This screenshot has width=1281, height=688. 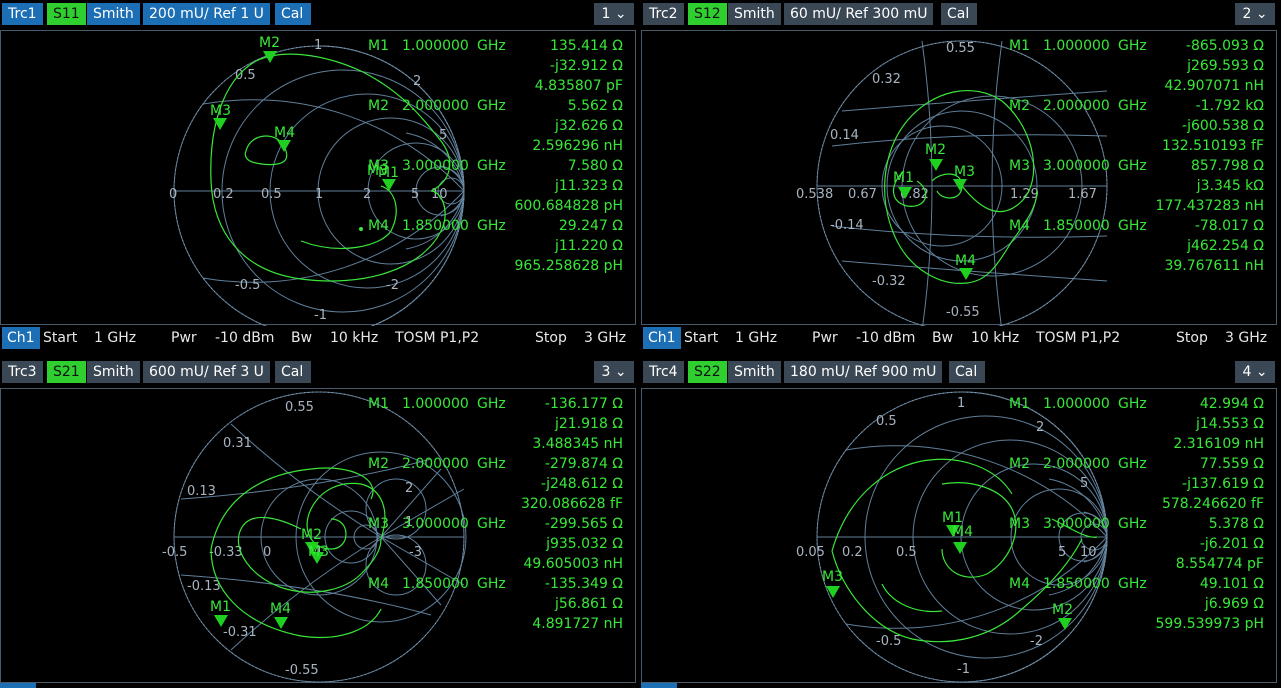 What do you see at coordinates (707, 14) in the screenshot?
I see `param-tab: S12` at bounding box center [707, 14].